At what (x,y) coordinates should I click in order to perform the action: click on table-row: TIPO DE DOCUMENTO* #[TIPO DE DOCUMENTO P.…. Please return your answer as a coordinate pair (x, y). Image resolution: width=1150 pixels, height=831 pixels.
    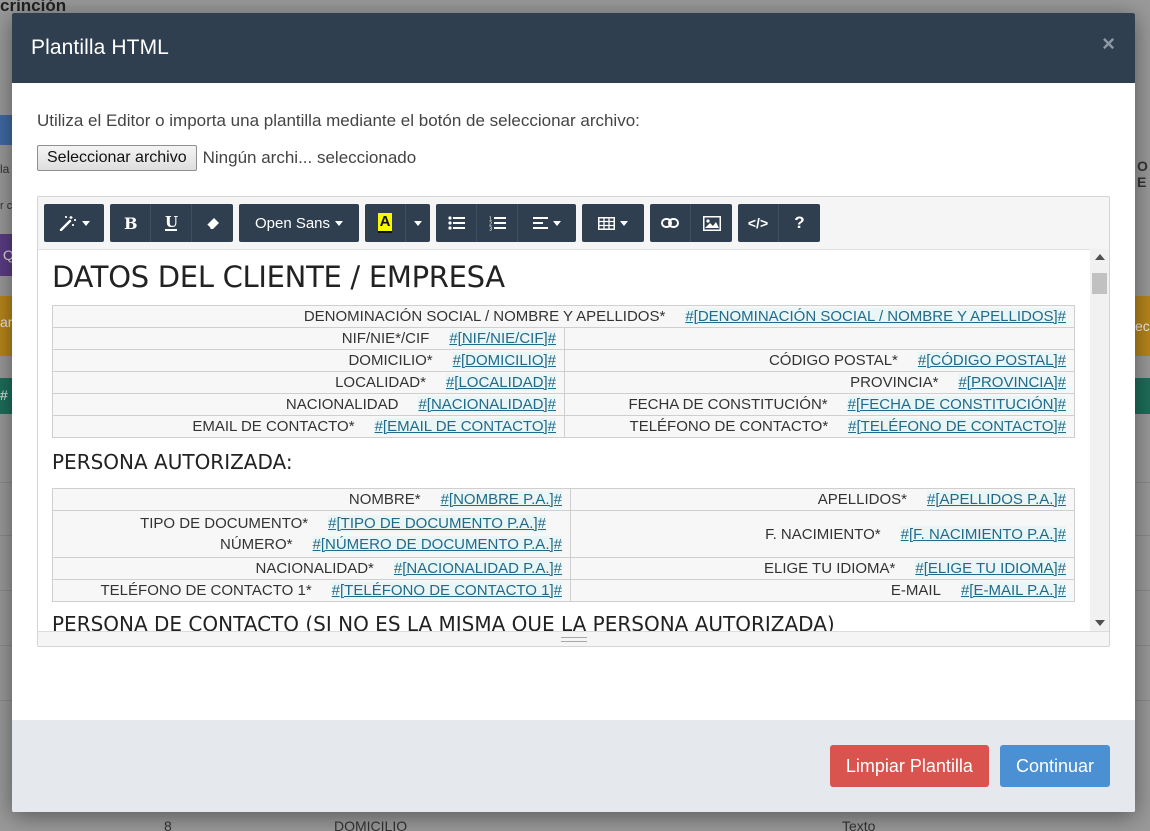
    Looking at the image, I should click on (563, 534).